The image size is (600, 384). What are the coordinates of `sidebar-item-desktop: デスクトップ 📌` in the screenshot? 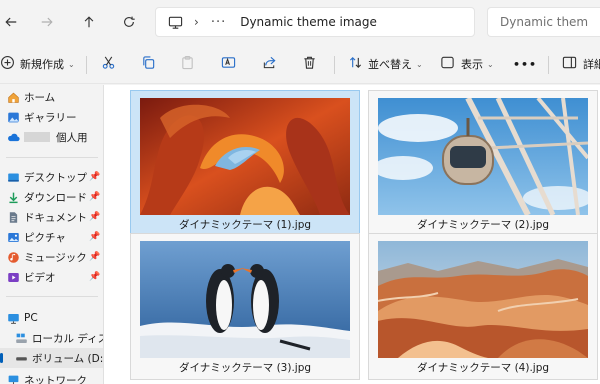 It's located at (51, 177).